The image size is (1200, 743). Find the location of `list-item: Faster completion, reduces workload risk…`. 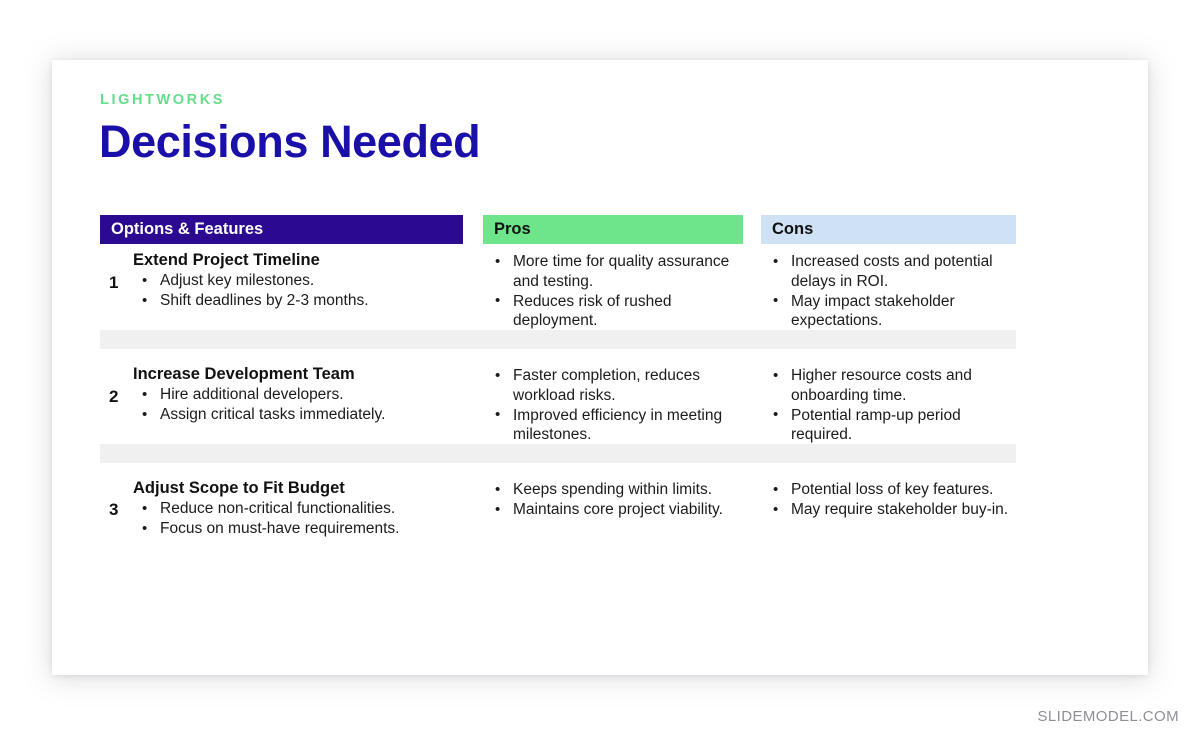

list-item: Faster completion, reduces workload risk… is located at coordinates (610, 385).